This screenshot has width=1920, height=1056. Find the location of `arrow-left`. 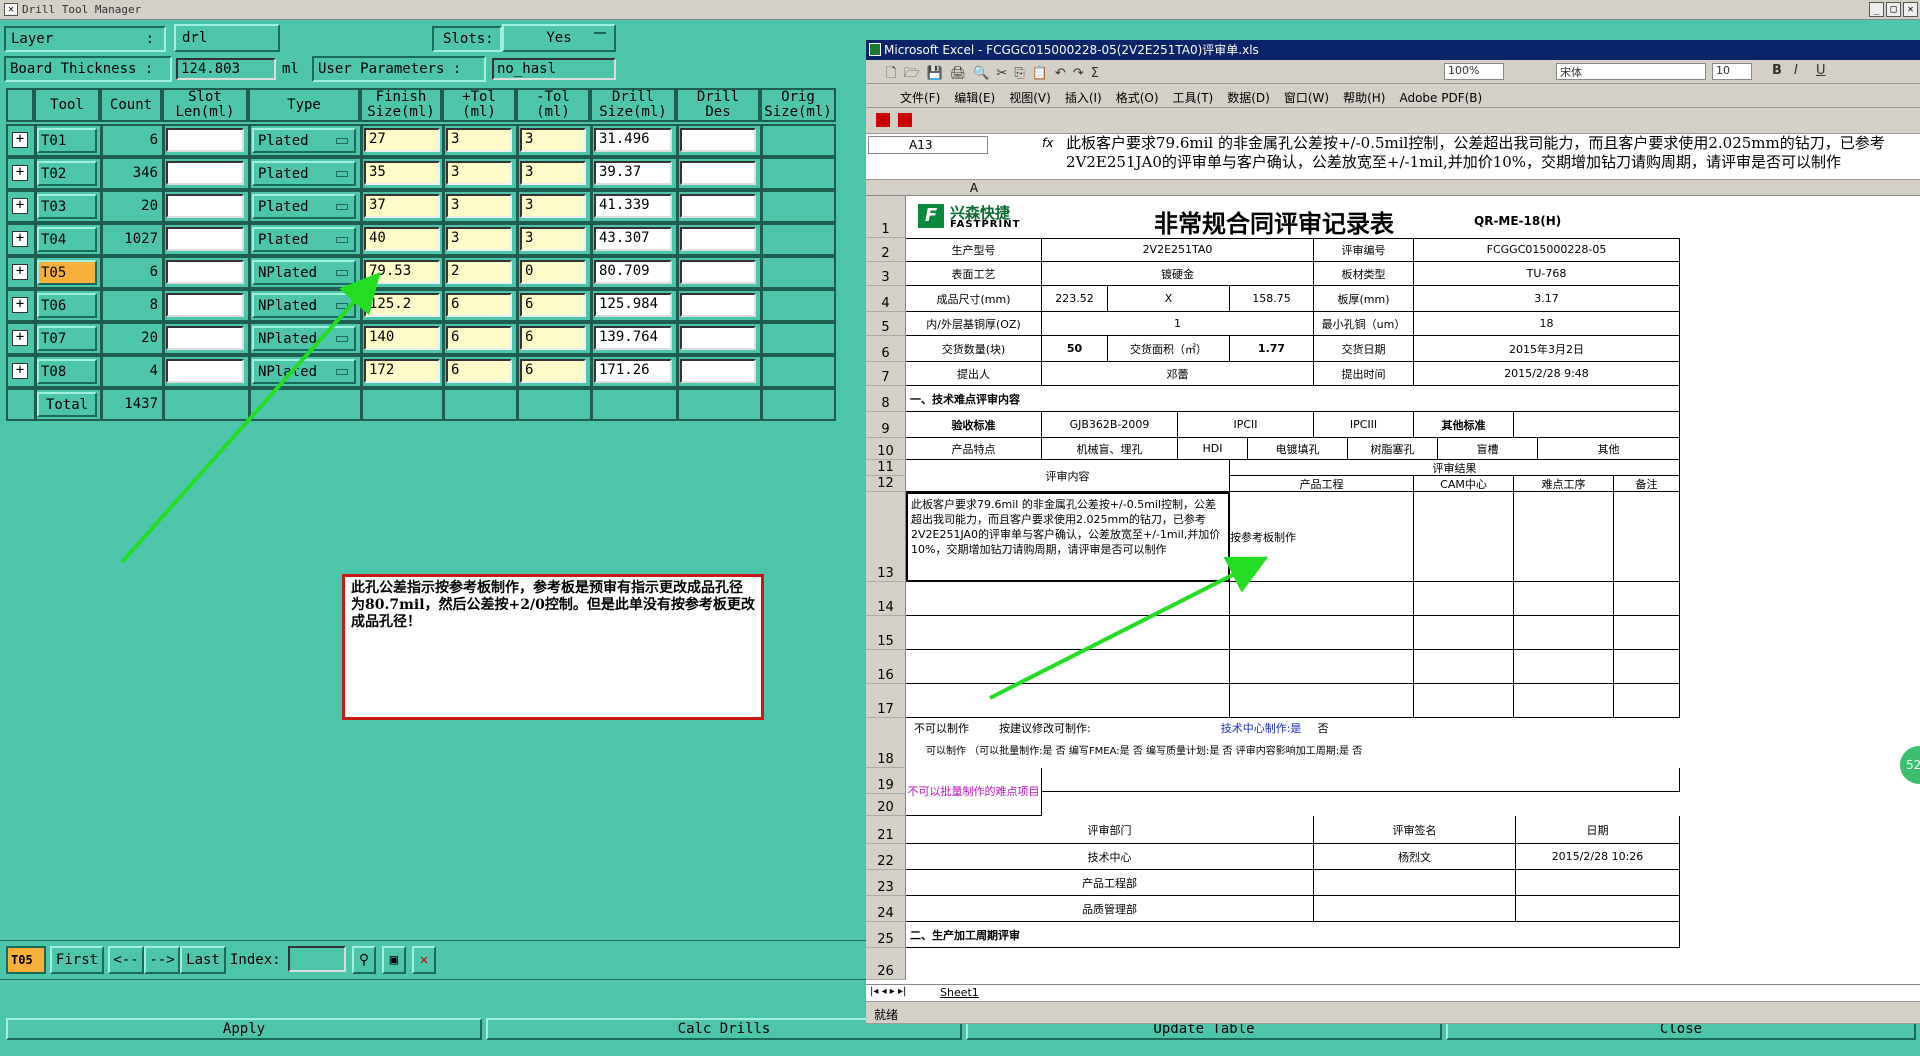

arrow-left is located at coordinates (250, 418).